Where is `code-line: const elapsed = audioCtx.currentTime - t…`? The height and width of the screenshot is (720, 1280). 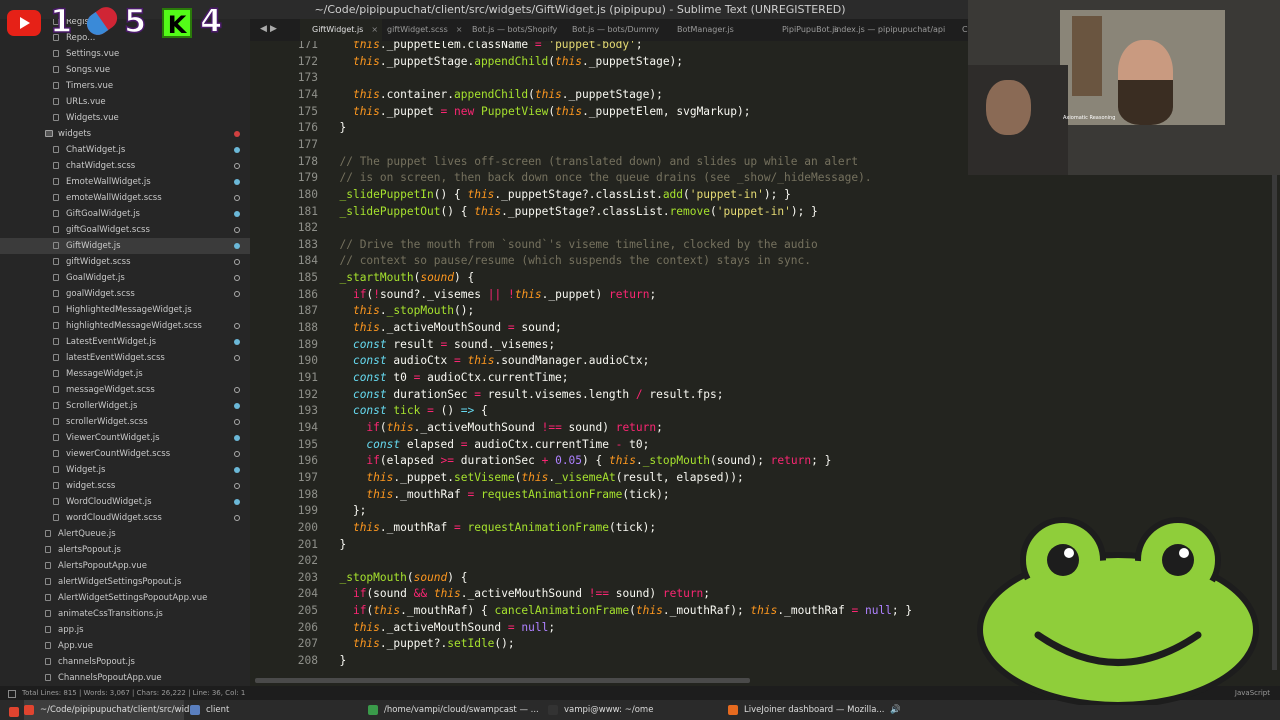 code-line: const elapsed = audioCtx.currentTime - t… is located at coordinates (487, 445).